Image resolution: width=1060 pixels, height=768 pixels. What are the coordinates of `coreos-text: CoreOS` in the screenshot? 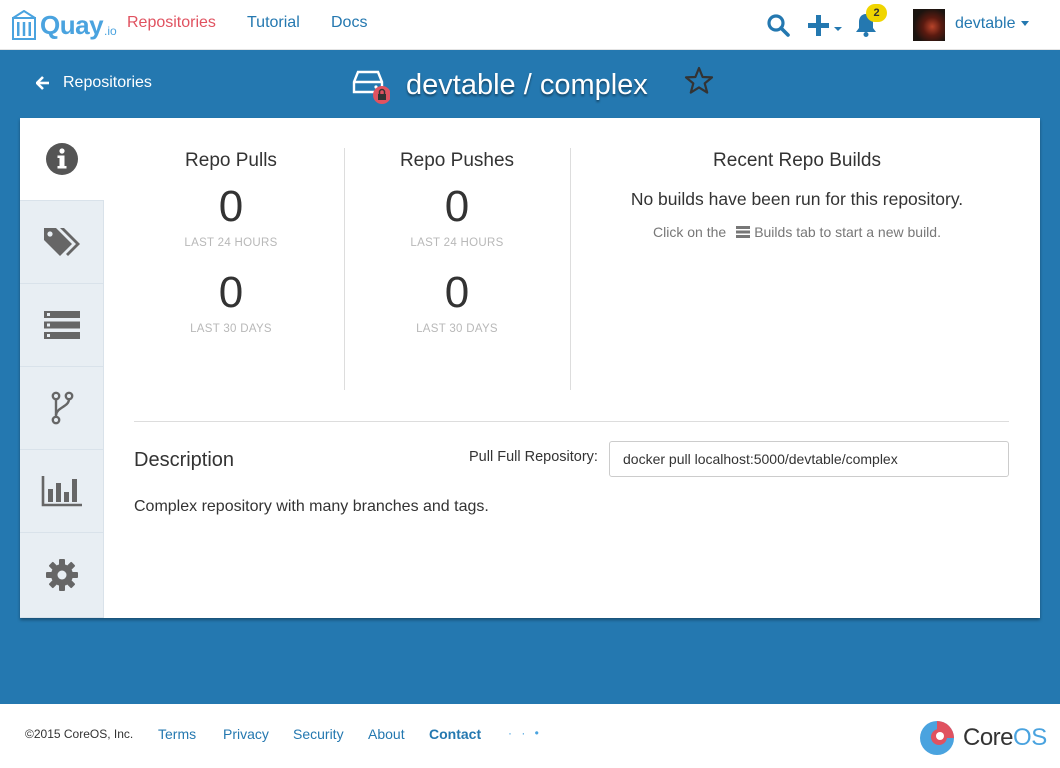 It's located at (1005, 738).